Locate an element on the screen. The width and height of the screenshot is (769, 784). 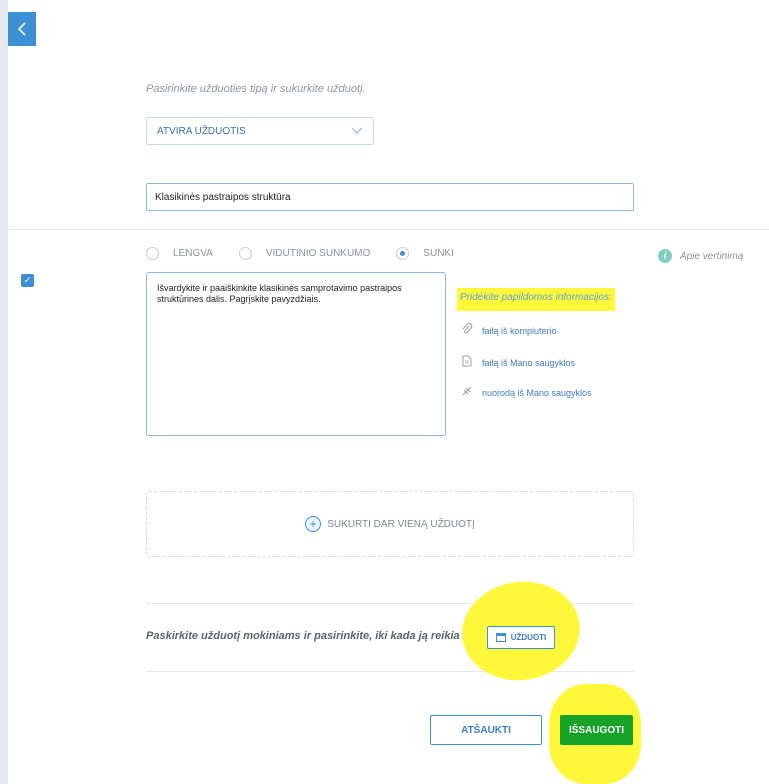
attach-link-from-storage: nuorodą iš Mano saugyklos is located at coordinates (526, 392).